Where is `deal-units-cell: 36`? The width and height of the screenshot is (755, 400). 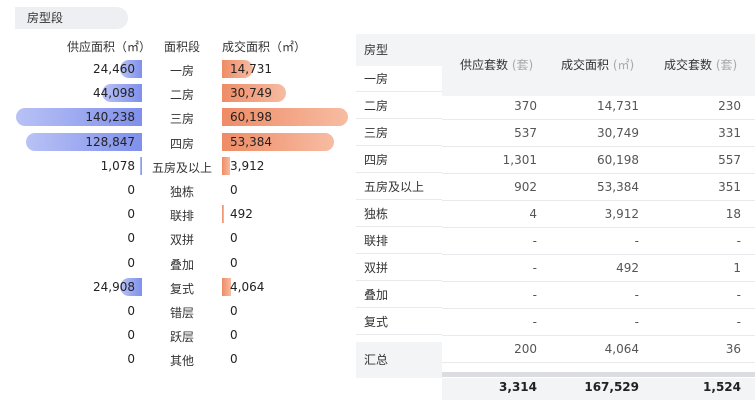
deal-units-cell: 36 is located at coordinates (733, 349).